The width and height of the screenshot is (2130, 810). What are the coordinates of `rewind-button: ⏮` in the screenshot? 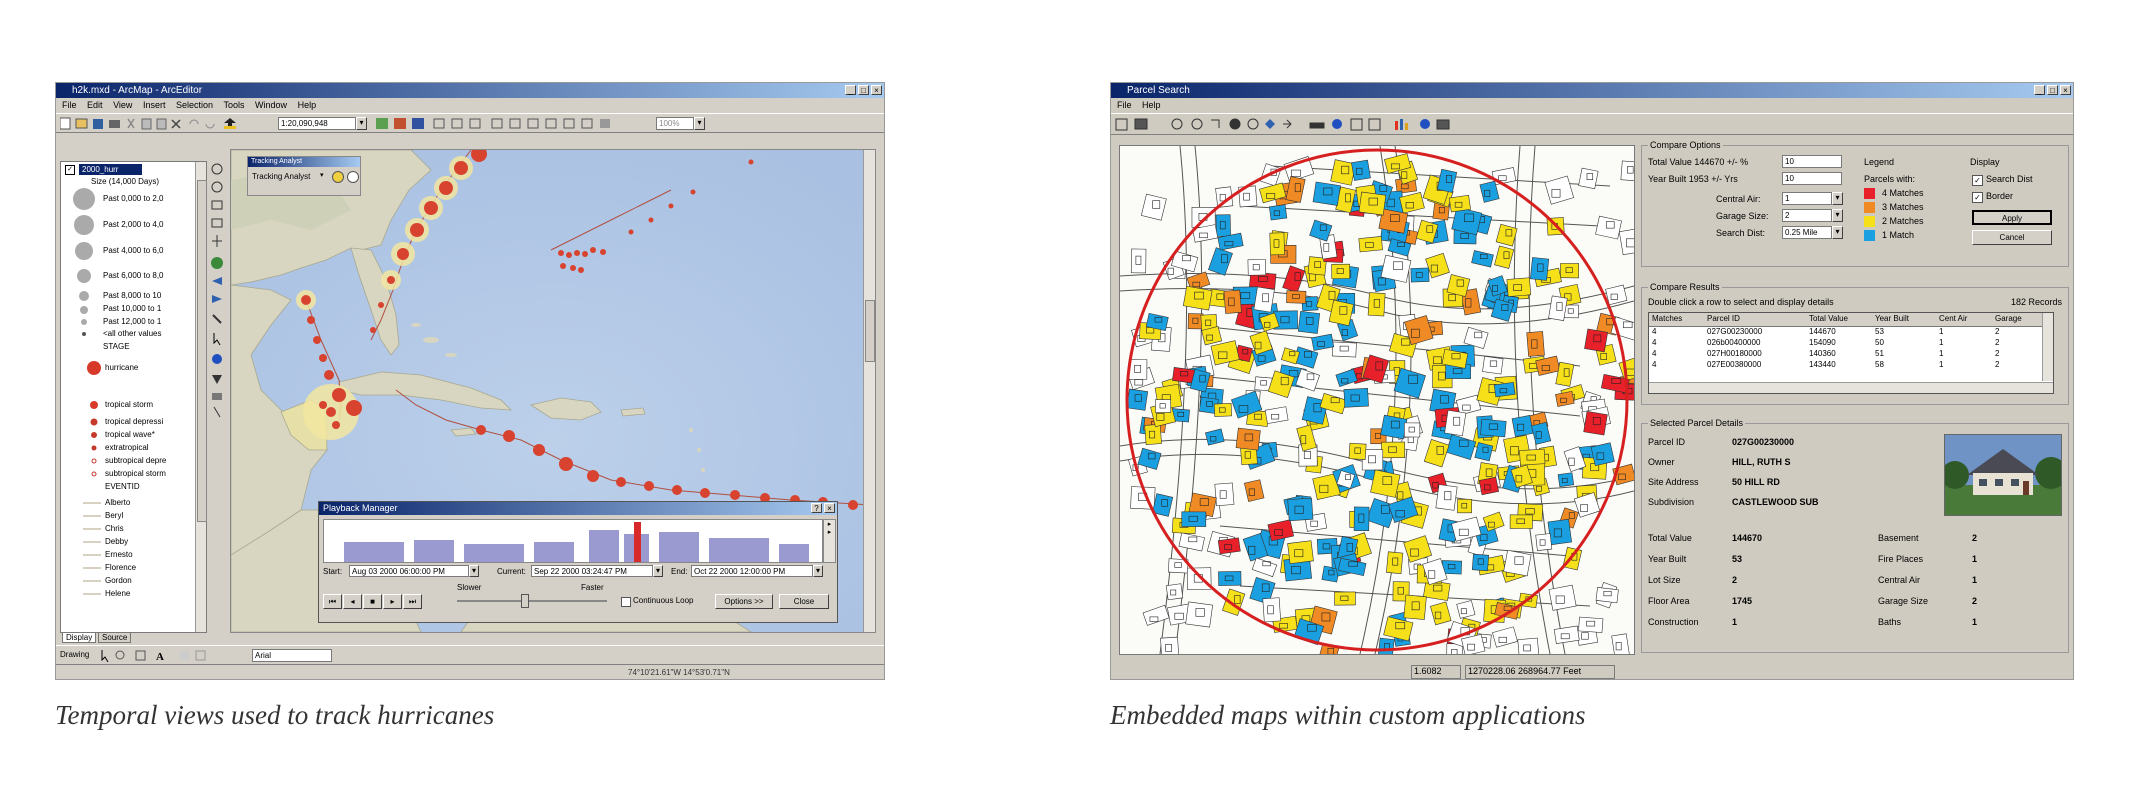 It's located at (332, 601).